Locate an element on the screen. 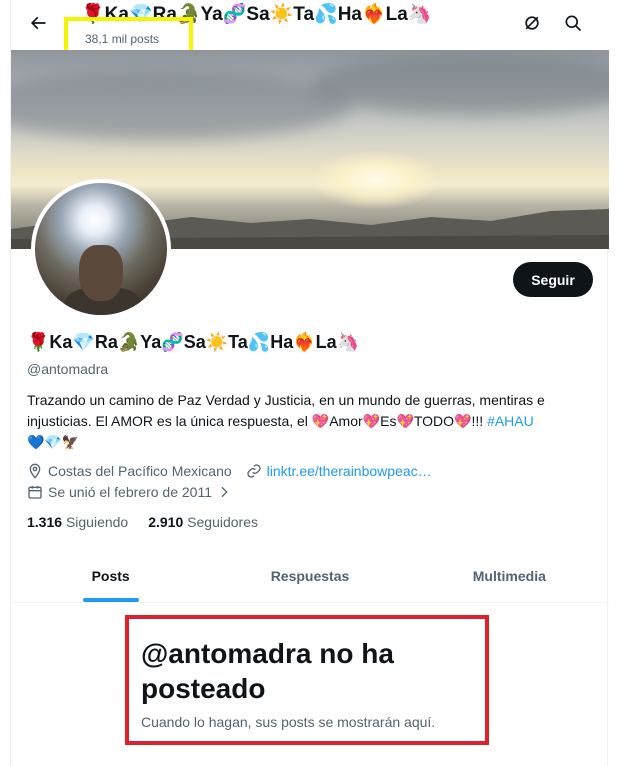 The image size is (632, 766). profile-tabs: Posts Respuestas Multimedia is located at coordinates (310, 576).